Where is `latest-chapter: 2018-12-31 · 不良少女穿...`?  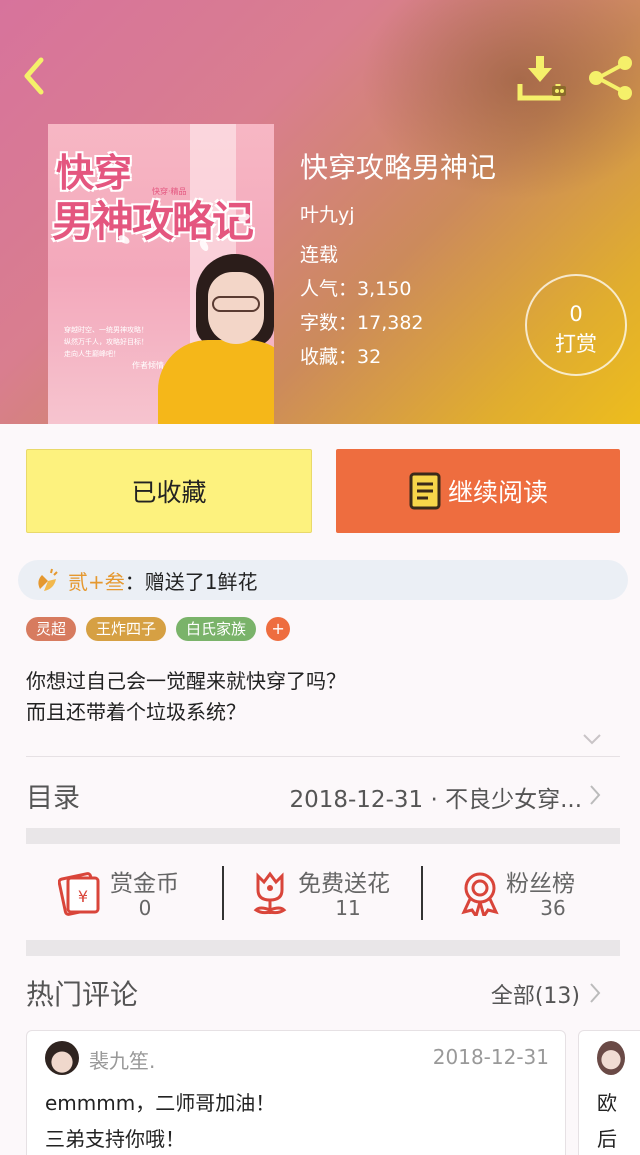
latest-chapter: 2018-12-31 · 不良少女穿... is located at coordinates (435, 797).